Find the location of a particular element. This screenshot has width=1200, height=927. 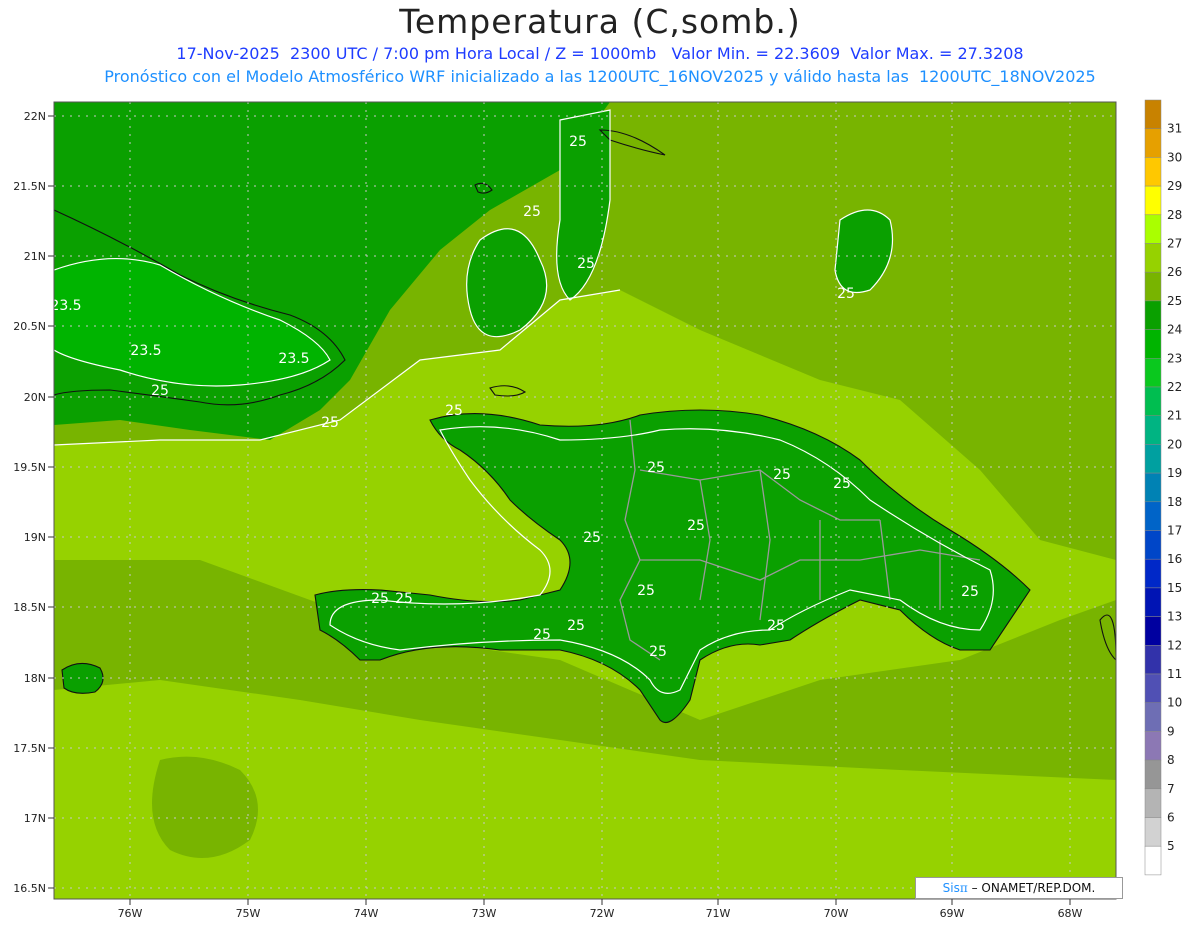

colorbar-label: 9 is located at coordinates (1171, 731).